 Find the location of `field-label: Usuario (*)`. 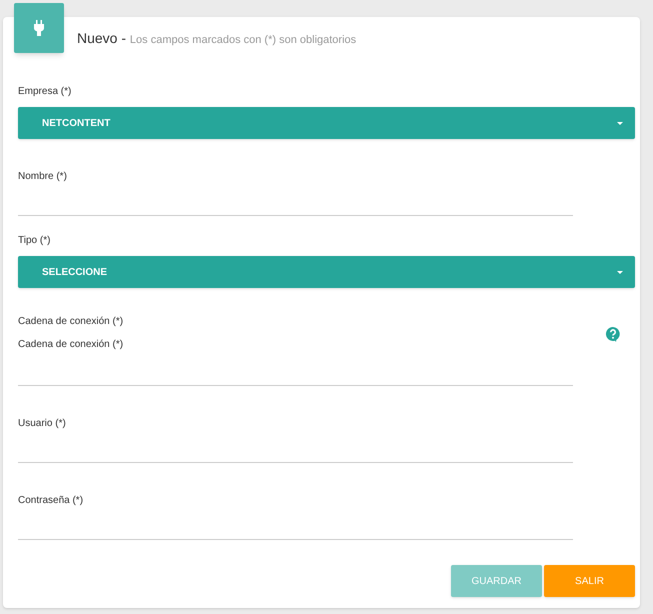

field-label: Usuario (*) is located at coordinates (42, 424).